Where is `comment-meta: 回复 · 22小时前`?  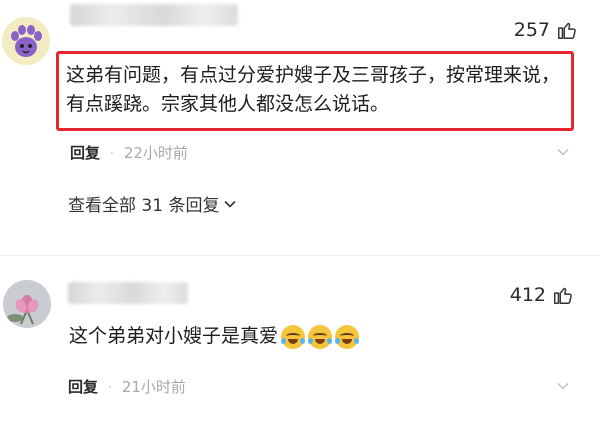
comment-meta: 回复 · 22小时前 is located at coordinates (129, 152).